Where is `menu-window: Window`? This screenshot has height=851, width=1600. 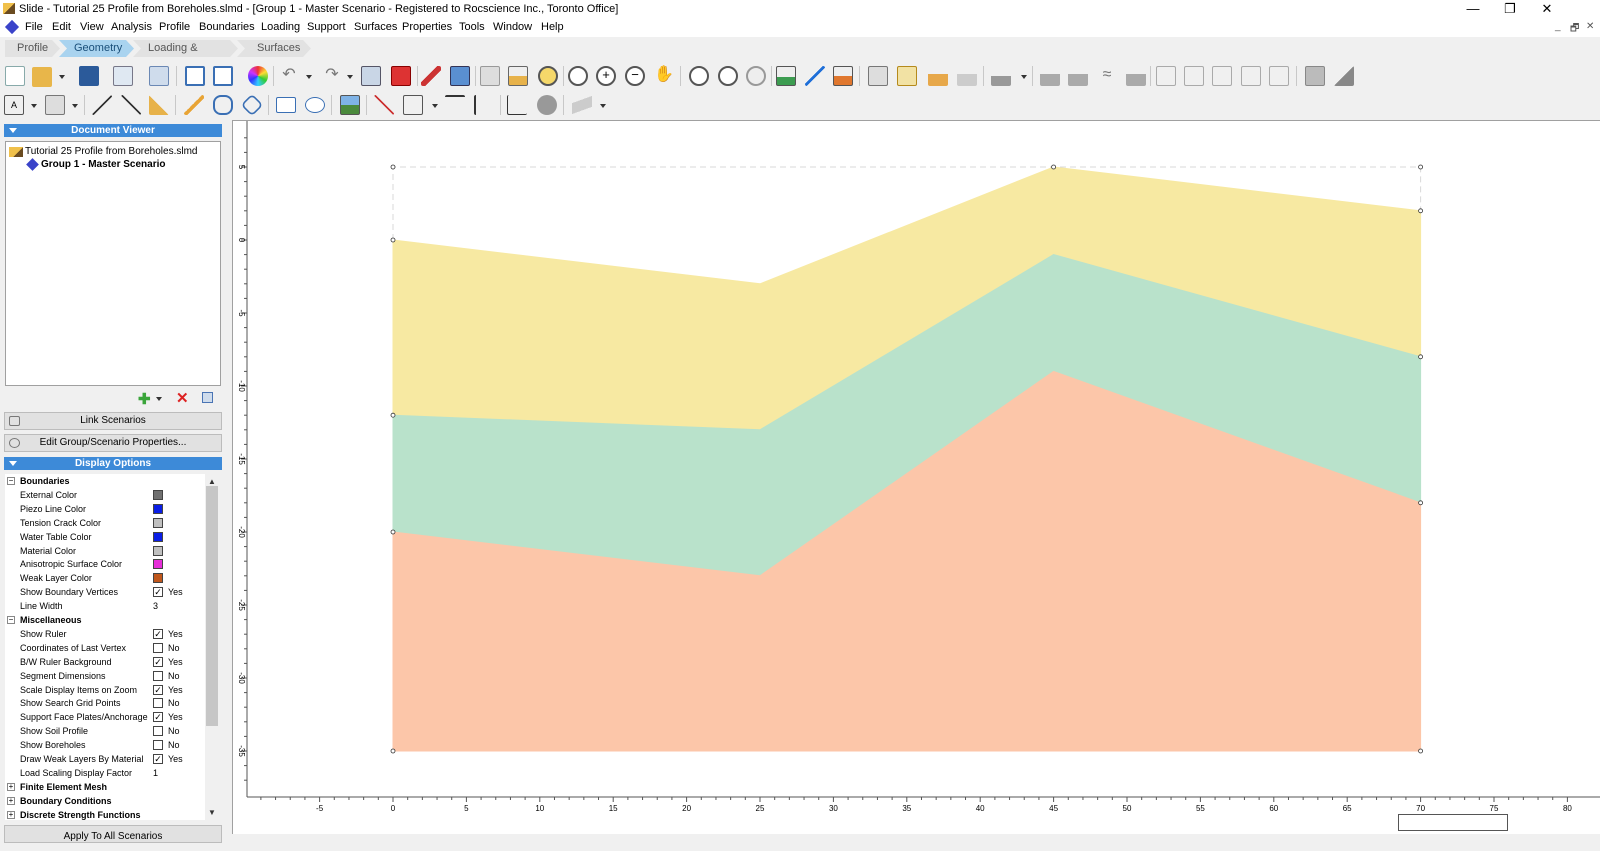
menu-window: Window is located at coordinates (512, 27).